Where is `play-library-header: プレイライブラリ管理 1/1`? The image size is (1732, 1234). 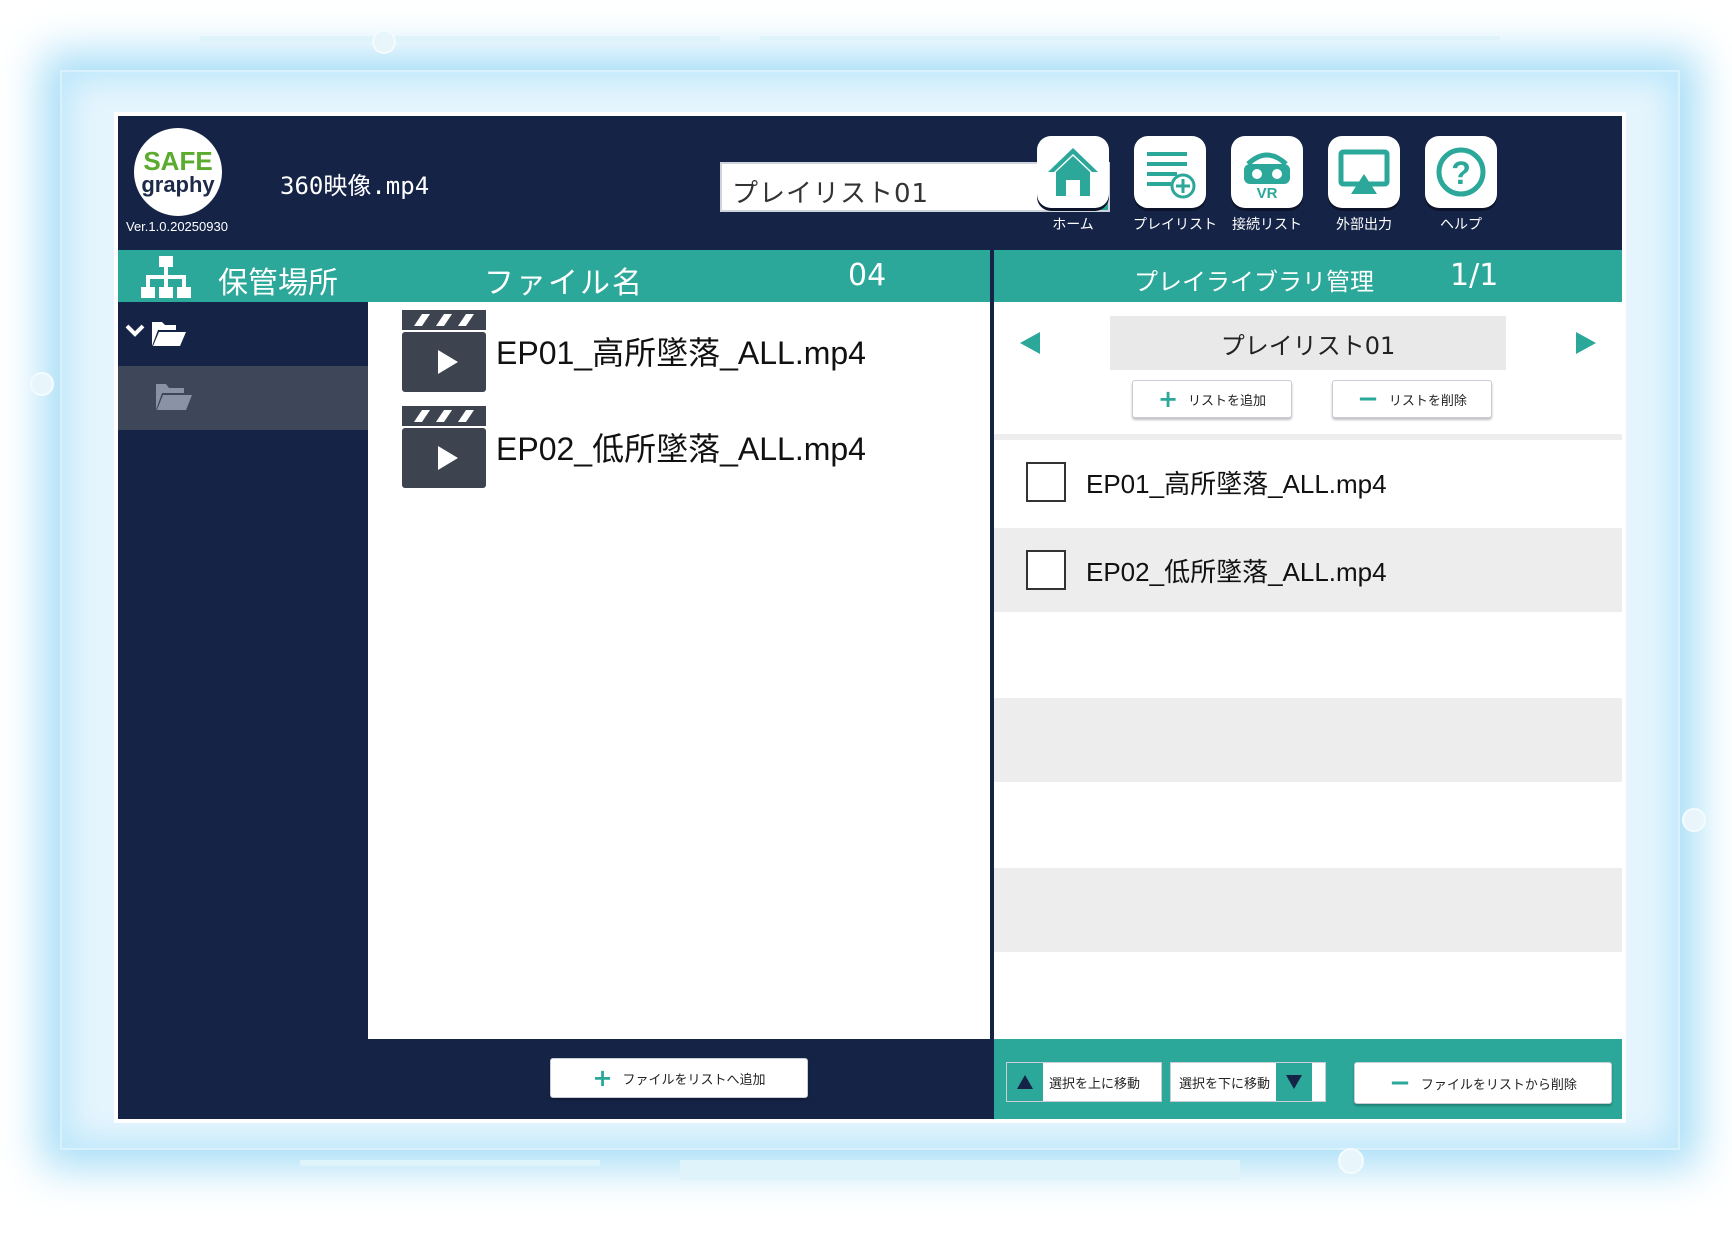
play-library-header: プレイライブラリ管理 1/1 is located at coordinates (1308, 276).